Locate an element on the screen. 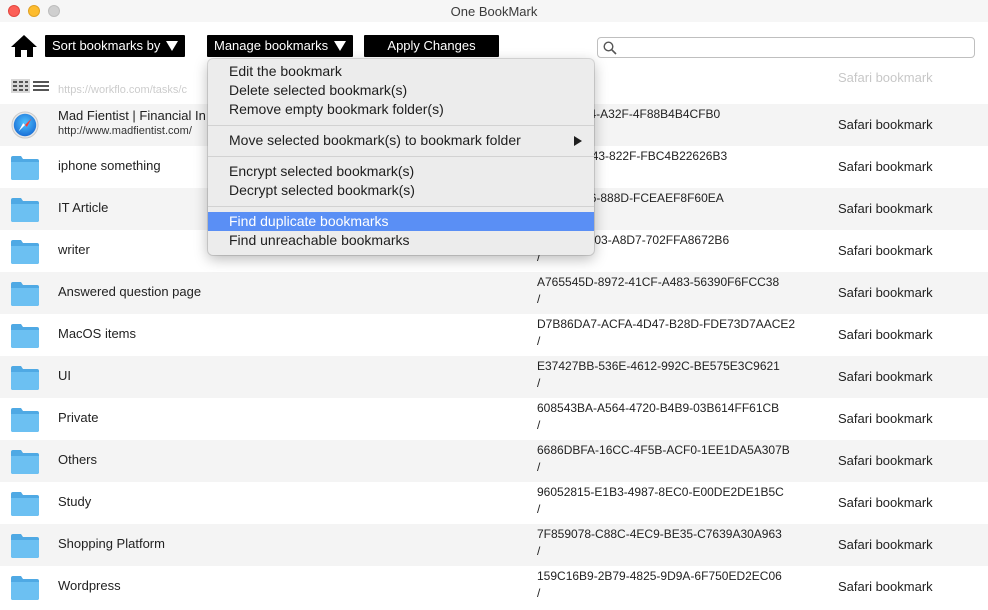  bookmark-name: Others is located at coordinates (78, 459).